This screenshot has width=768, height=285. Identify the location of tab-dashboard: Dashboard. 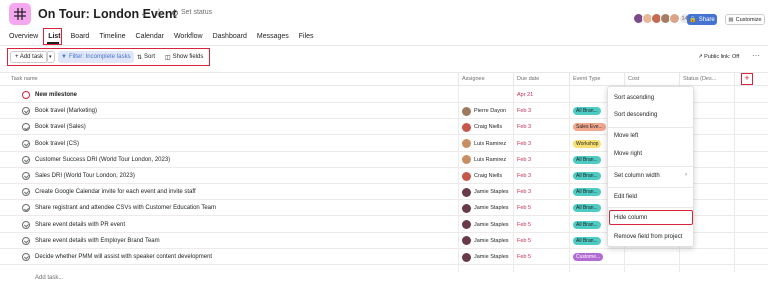
(230, 37).